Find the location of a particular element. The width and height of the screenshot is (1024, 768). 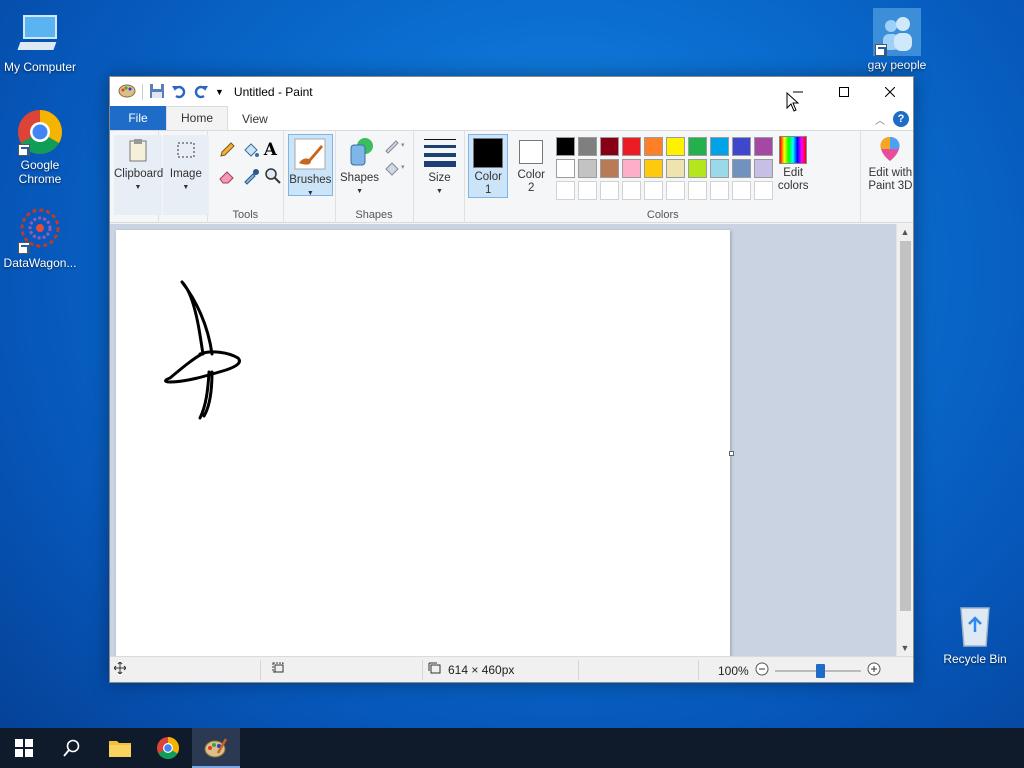

scroll-down-icon: ▼ is located at coordinates (905, 648).